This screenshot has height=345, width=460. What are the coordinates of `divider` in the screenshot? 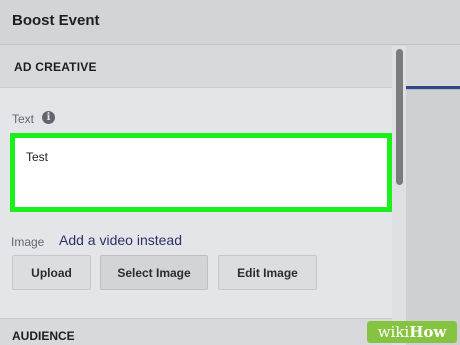 It's located at (433, 89).